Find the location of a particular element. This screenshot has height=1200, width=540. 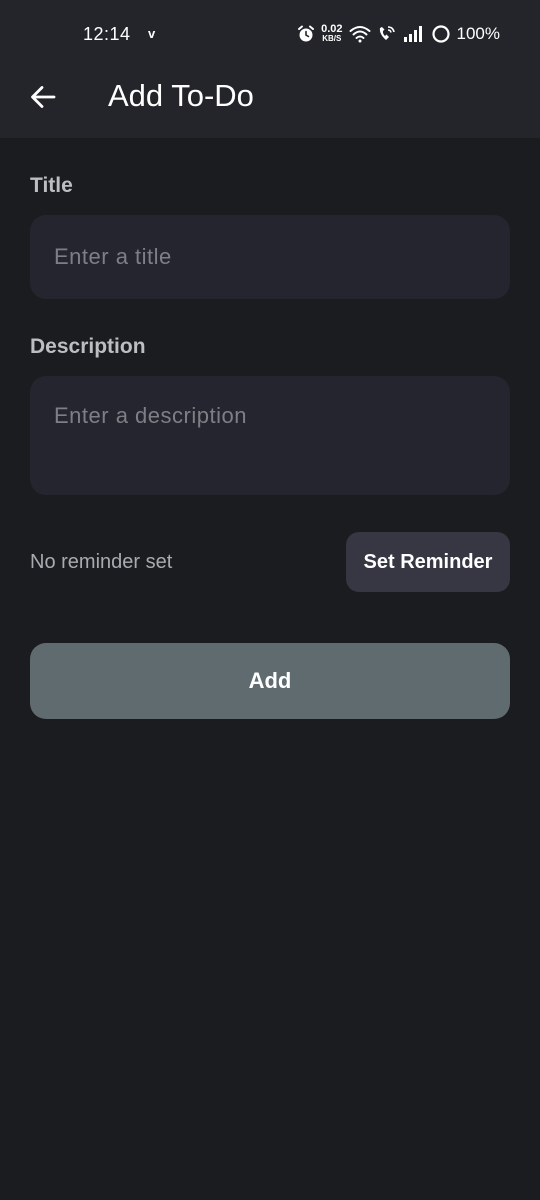

description-field is located at coordinates (270, 435).